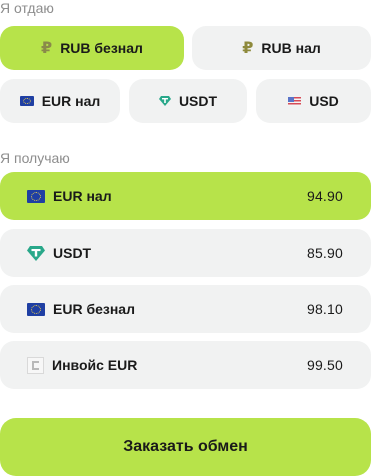 The height and width of the screenshot is (476, 371). I want to click on receive-option-invoice-eur: Инвойс EUR 99.50, so click(185, 365).